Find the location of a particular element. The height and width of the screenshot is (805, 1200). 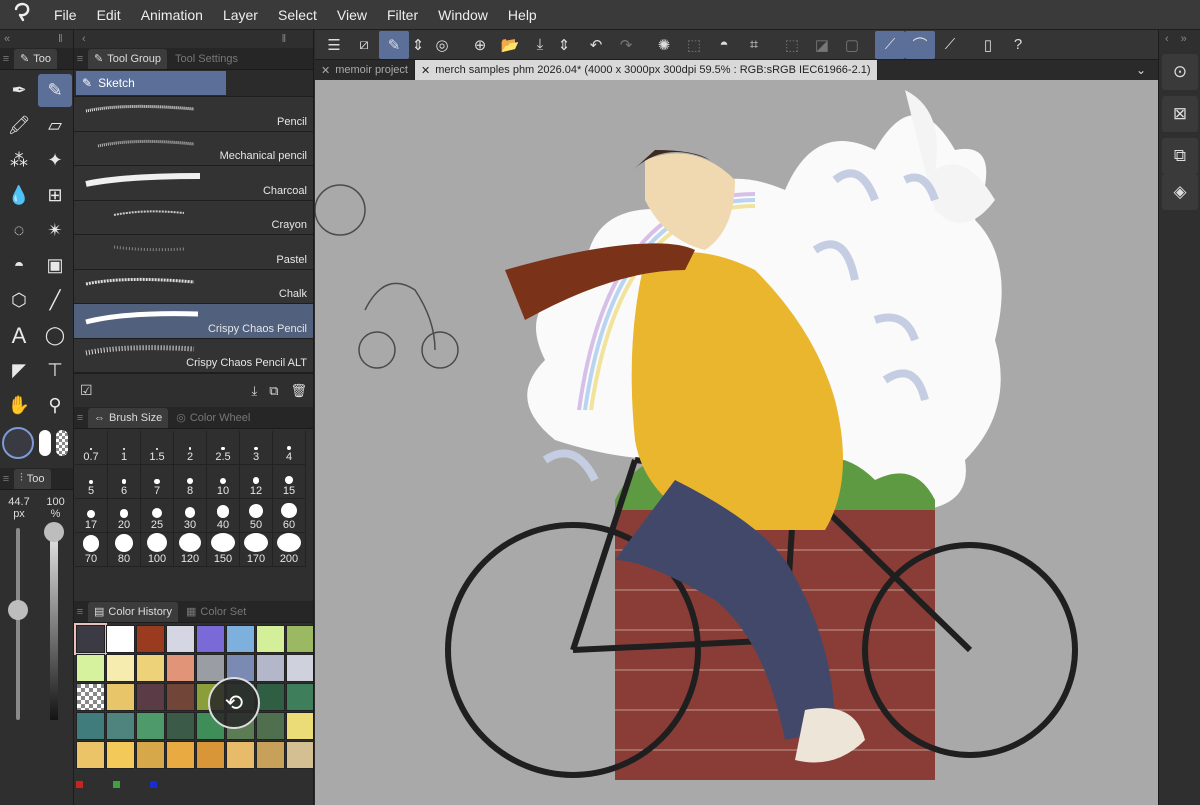

crop-icon: ⌗ is located at coordinates (754, 45).